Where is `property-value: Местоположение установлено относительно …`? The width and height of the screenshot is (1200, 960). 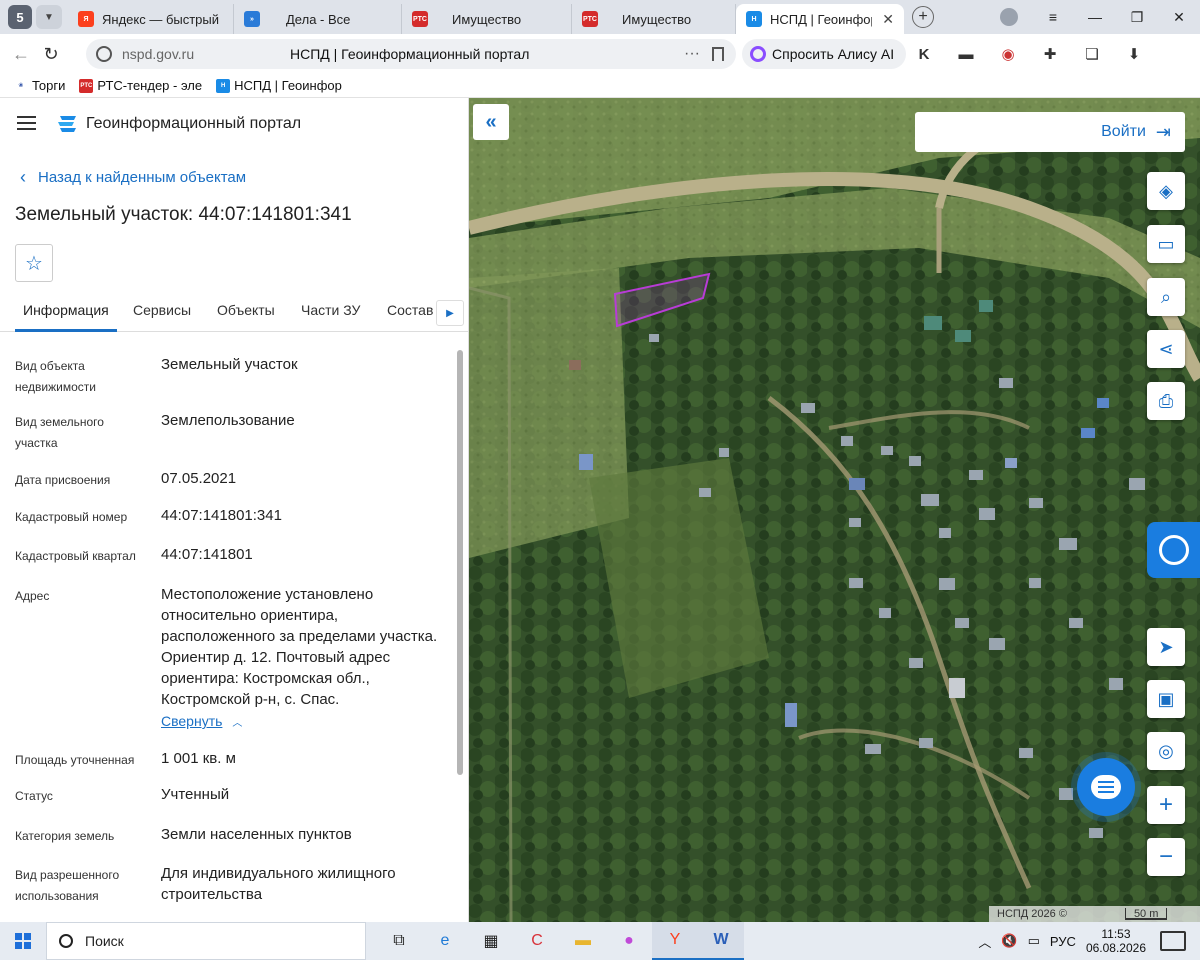
property-value: Местоположение установлено относительно … is located at coordinates (299, 647).